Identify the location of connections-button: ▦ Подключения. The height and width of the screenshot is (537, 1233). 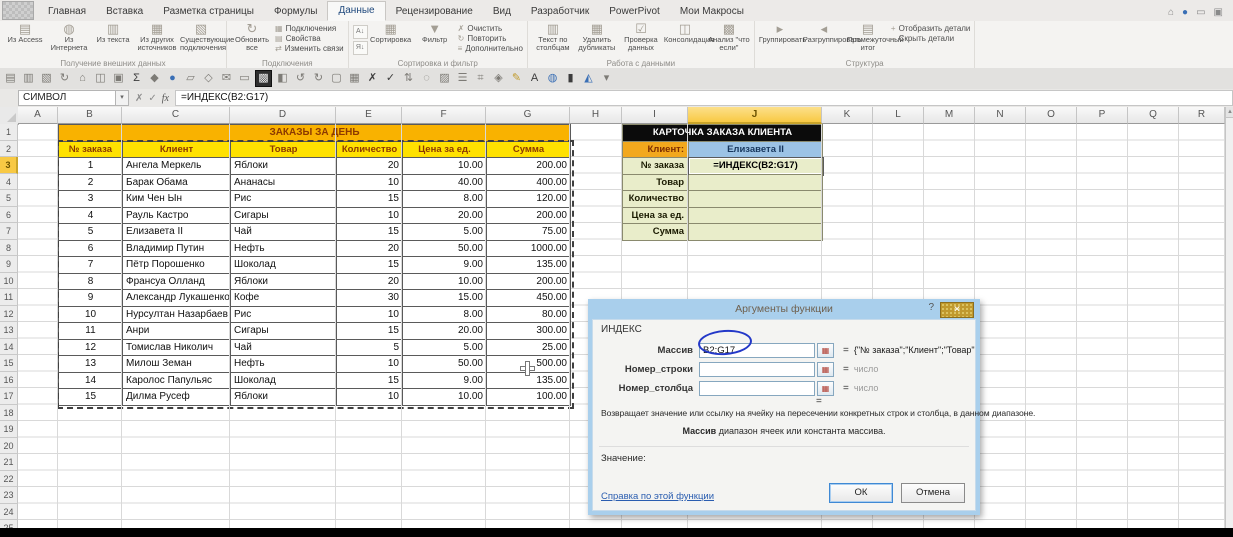
(309, 28).